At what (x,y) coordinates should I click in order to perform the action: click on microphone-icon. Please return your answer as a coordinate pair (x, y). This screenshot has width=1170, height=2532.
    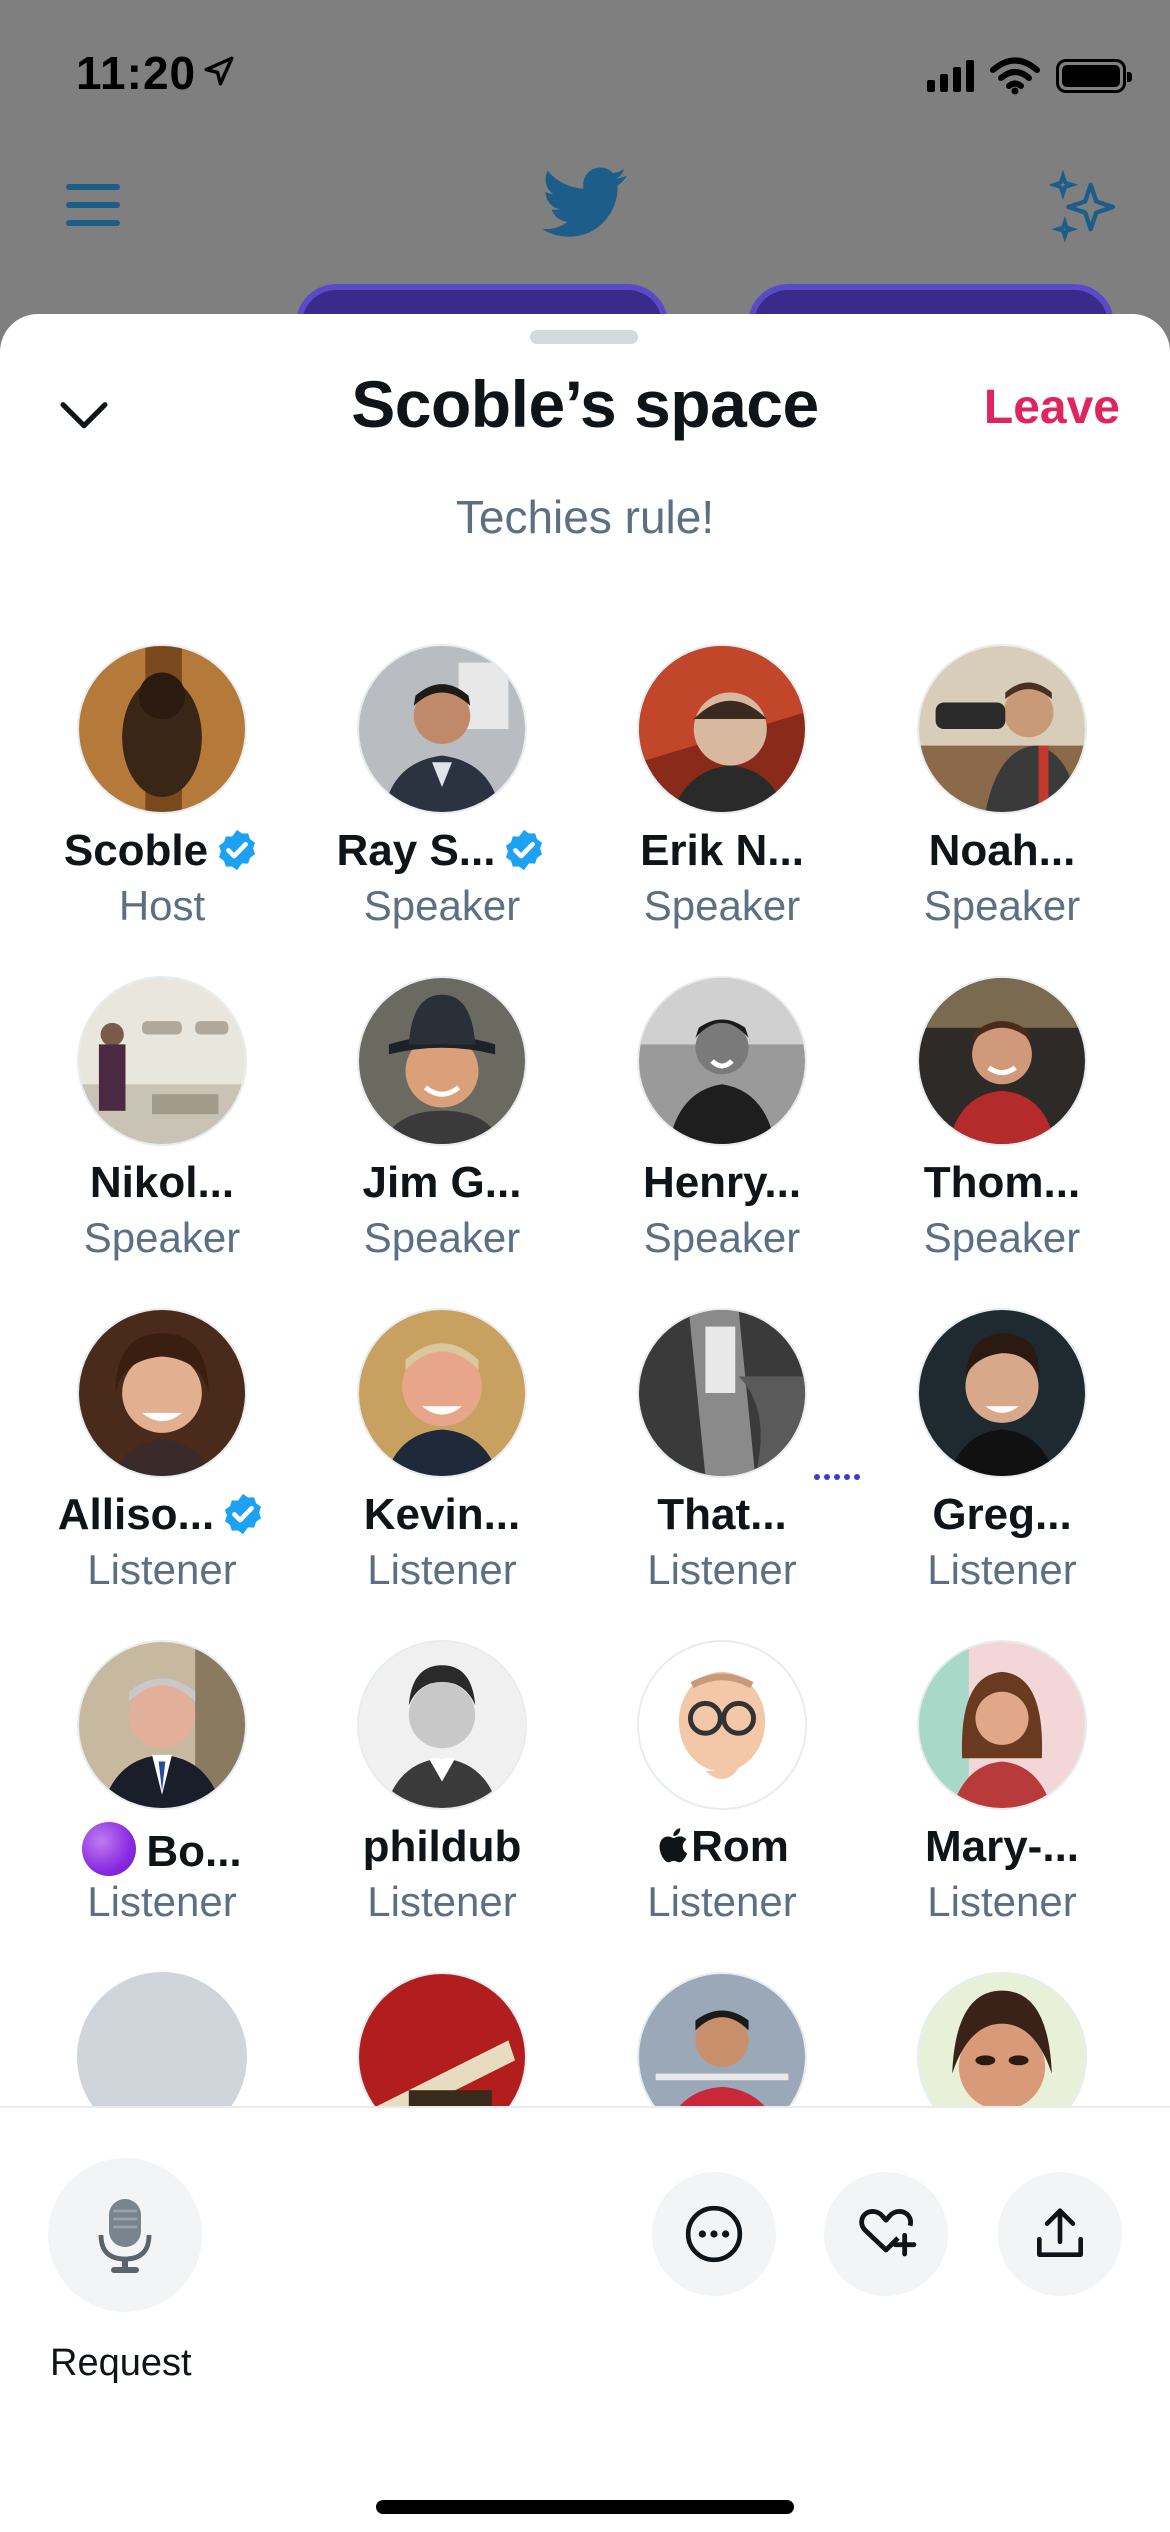
    Looking at the image, I should click on (125, 2236).